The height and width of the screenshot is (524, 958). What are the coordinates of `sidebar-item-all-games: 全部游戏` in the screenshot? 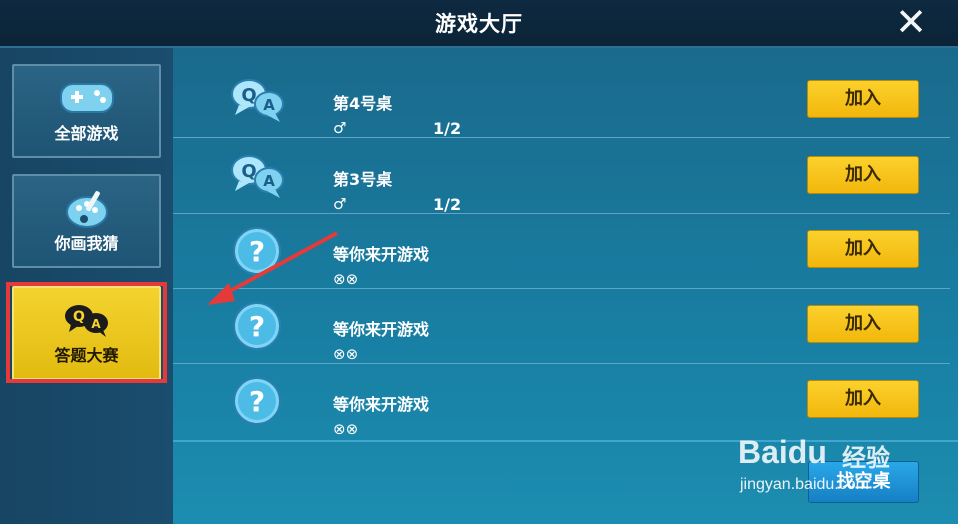 It's located at (86, 111).